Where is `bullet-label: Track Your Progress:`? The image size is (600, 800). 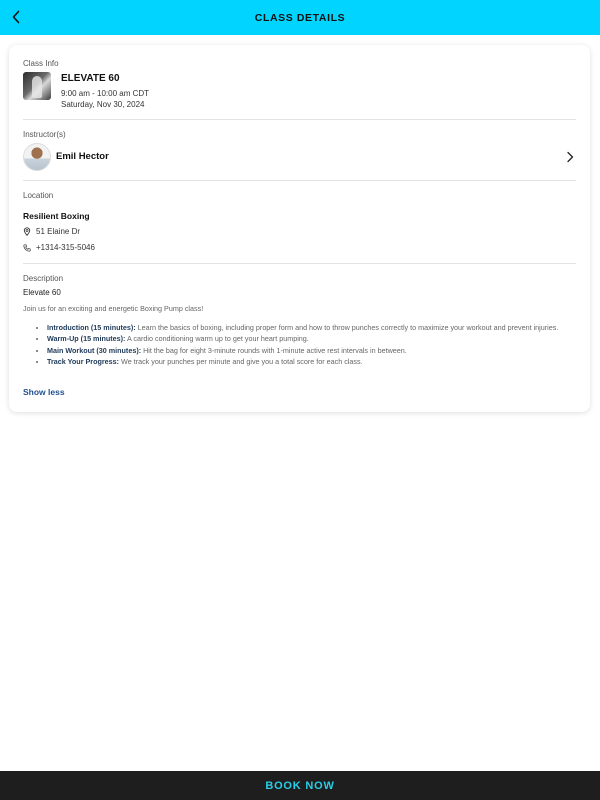
bullet-label: Track Your Progress: is located at coordinates (83, 361).